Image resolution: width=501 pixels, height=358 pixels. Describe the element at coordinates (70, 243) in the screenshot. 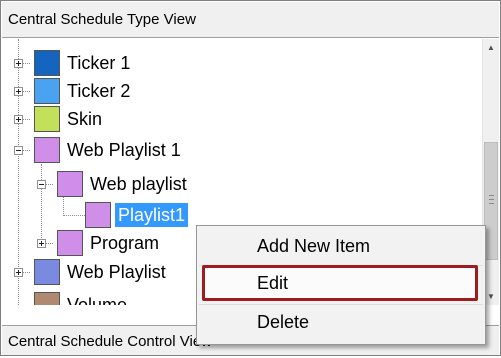

I see `program-color-icon` at that location.